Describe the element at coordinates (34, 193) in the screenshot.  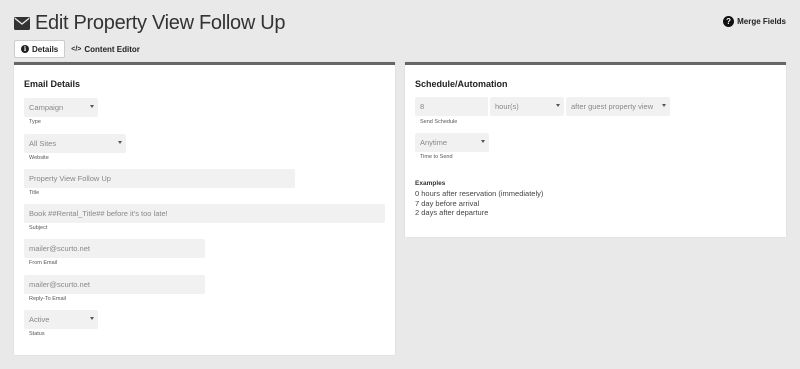
I see `title-label: Title` at that location.